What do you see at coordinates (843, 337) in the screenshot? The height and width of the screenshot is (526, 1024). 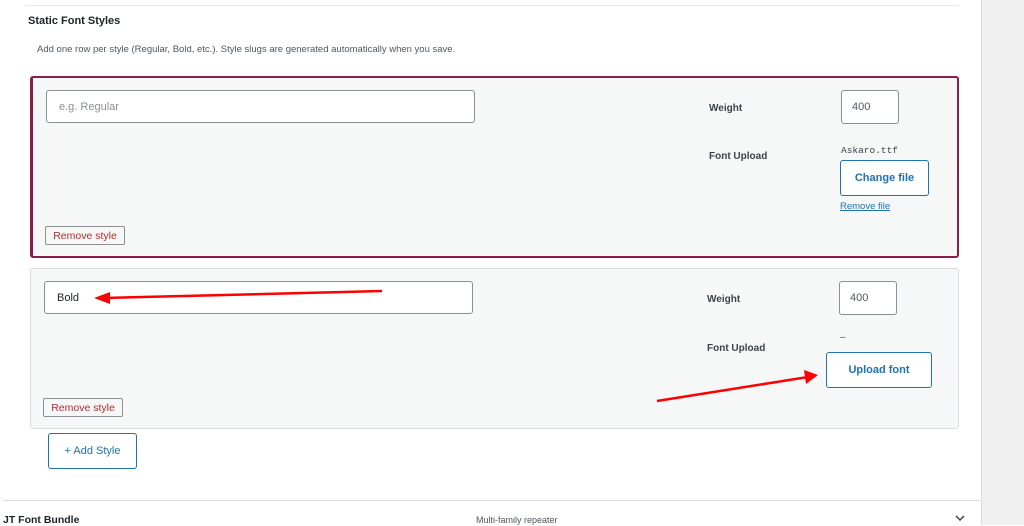 I see `no-file-indicator: –` at bounding box center [843, 337].